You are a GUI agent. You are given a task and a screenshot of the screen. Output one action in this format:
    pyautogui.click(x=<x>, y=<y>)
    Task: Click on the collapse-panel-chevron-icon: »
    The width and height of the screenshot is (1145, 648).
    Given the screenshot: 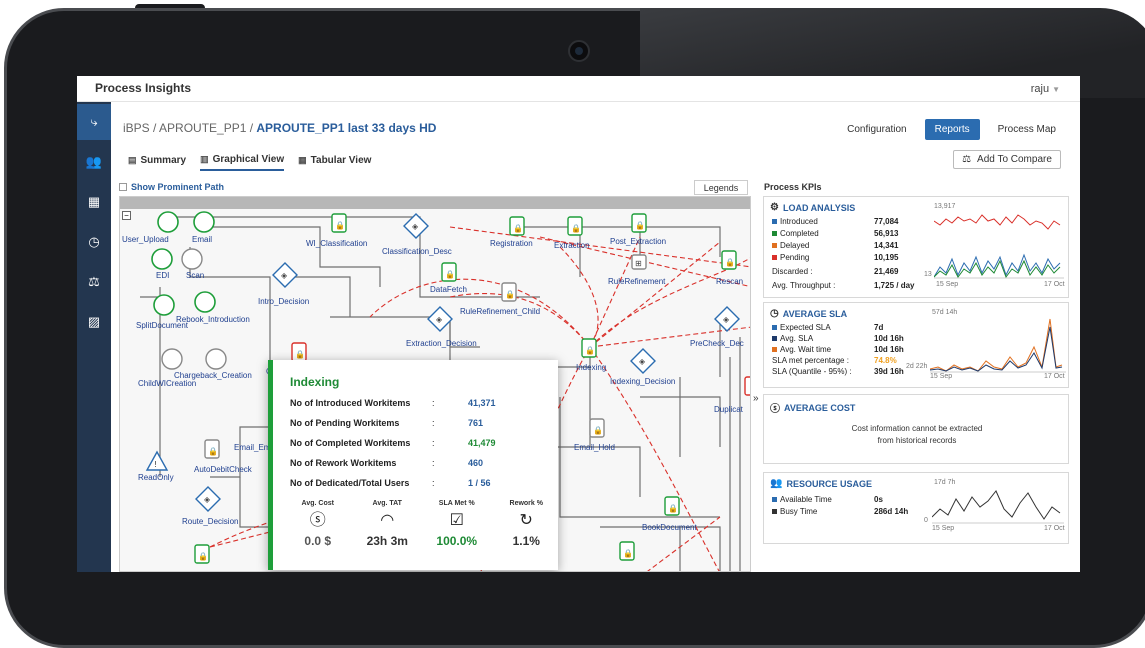 What is the action you would take?
    pyautogui.click(x=756, y=398)
    